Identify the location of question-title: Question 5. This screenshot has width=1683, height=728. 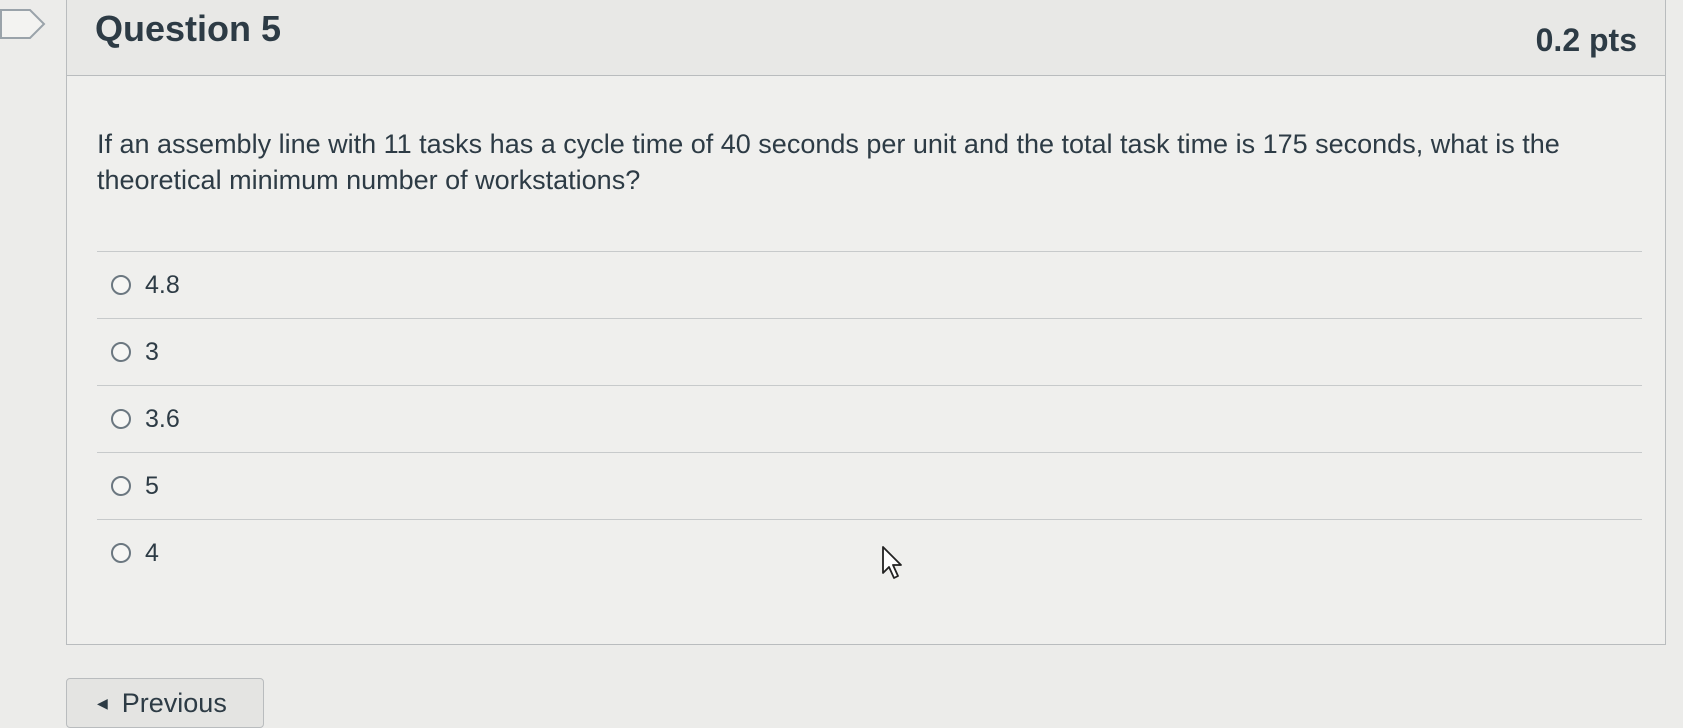
(188, 28).